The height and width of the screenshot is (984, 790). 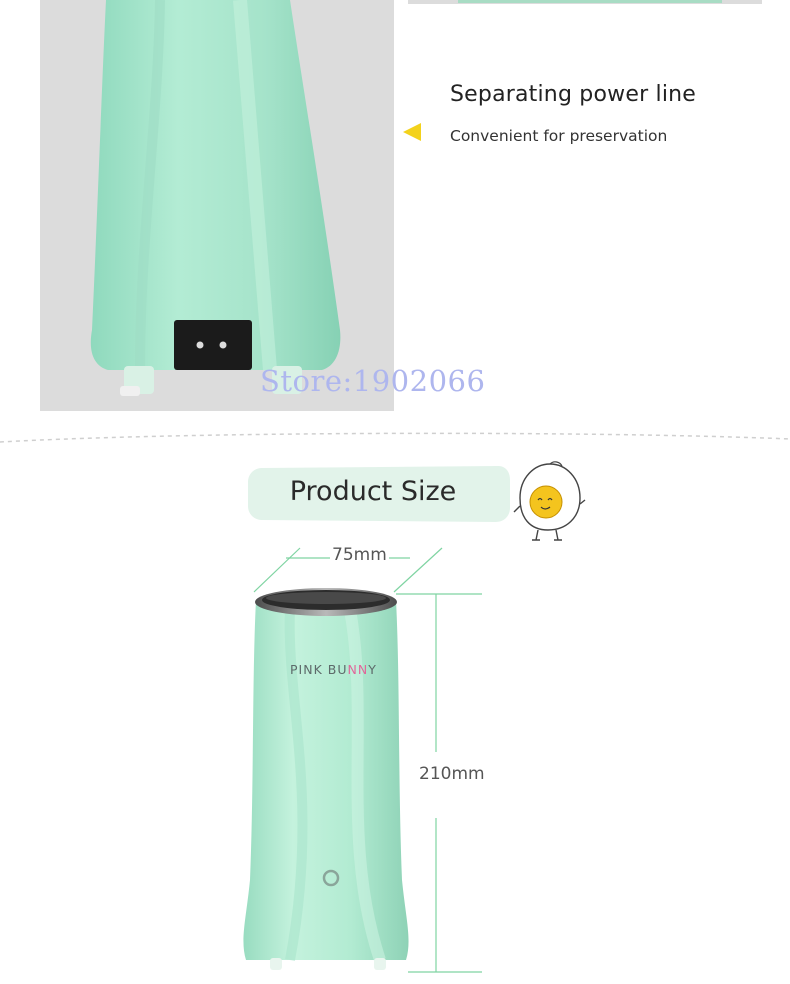 I want to click on width-dimension-label: 75mm, so click(x=359, y=555).